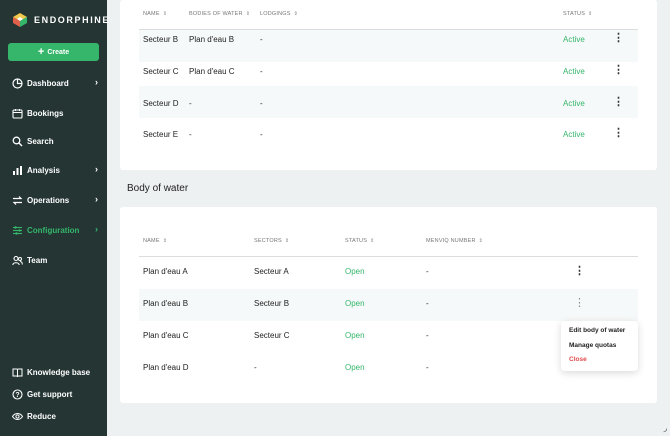 This screenshot has height=436, width=670. I want to click on sidebar-item-analysis: Analysis ›, so click(56, 170).